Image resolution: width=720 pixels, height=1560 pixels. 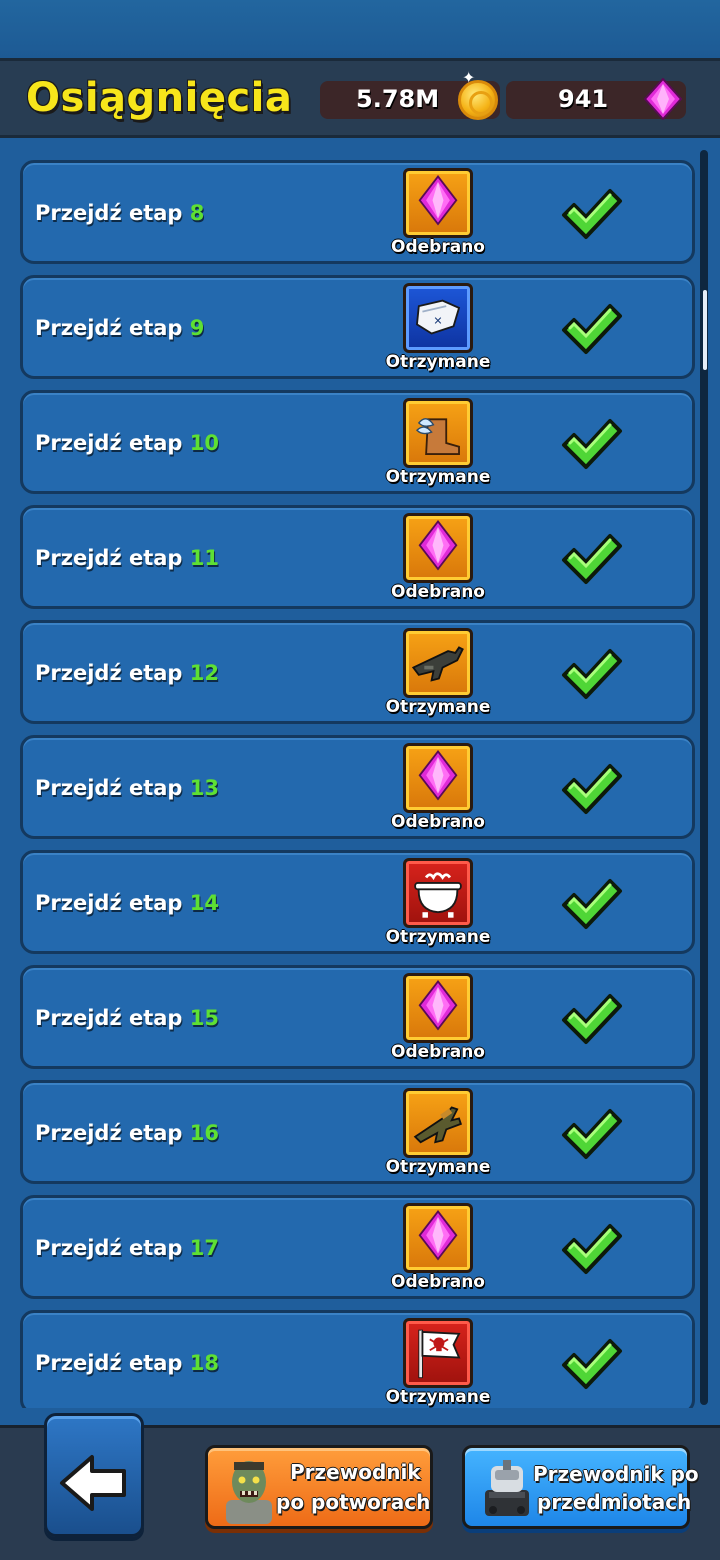 I want to click on achievement-label: Przejdź etap 14, so click(x=127, y=903).